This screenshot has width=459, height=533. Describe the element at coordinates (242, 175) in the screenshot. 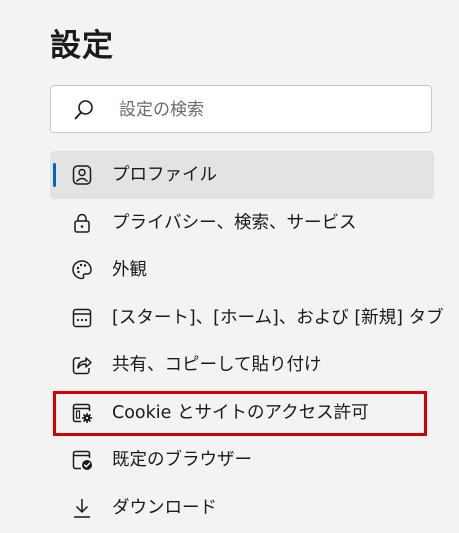

I see `nav-item-profile: プロファイル` at that location.